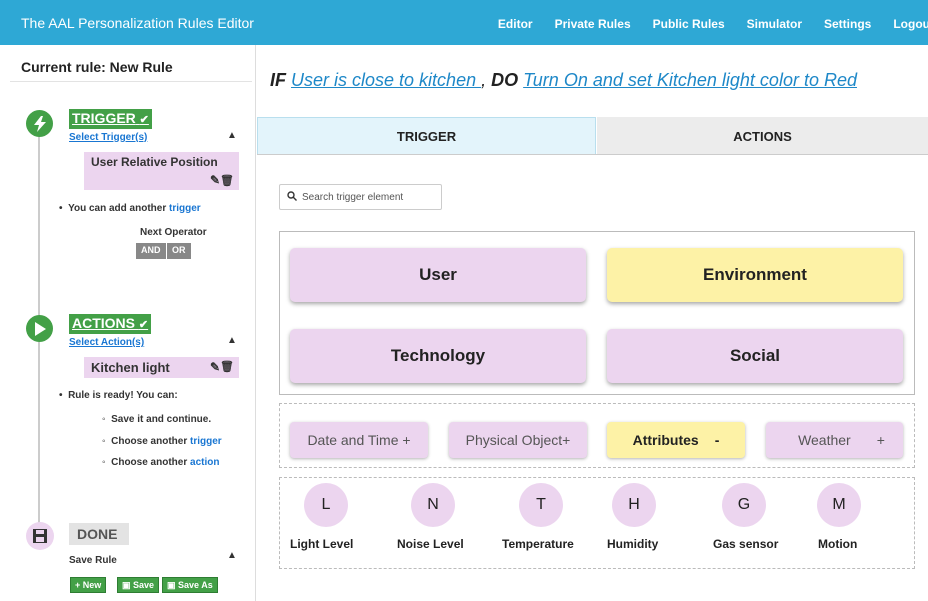 The width and height of the screenshot is (928, 601). Describe the element at coordinates (161, 419) in the screenshot. I see `option-text: Save it and continue.` at that location.